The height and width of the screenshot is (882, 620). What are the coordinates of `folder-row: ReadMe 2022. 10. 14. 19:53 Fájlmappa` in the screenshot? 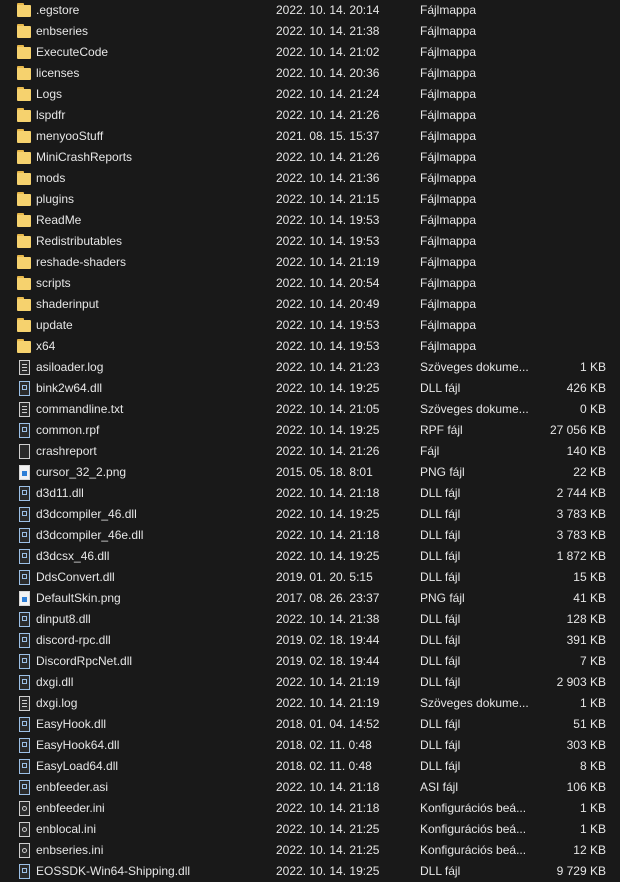 It's located at (310, 220).